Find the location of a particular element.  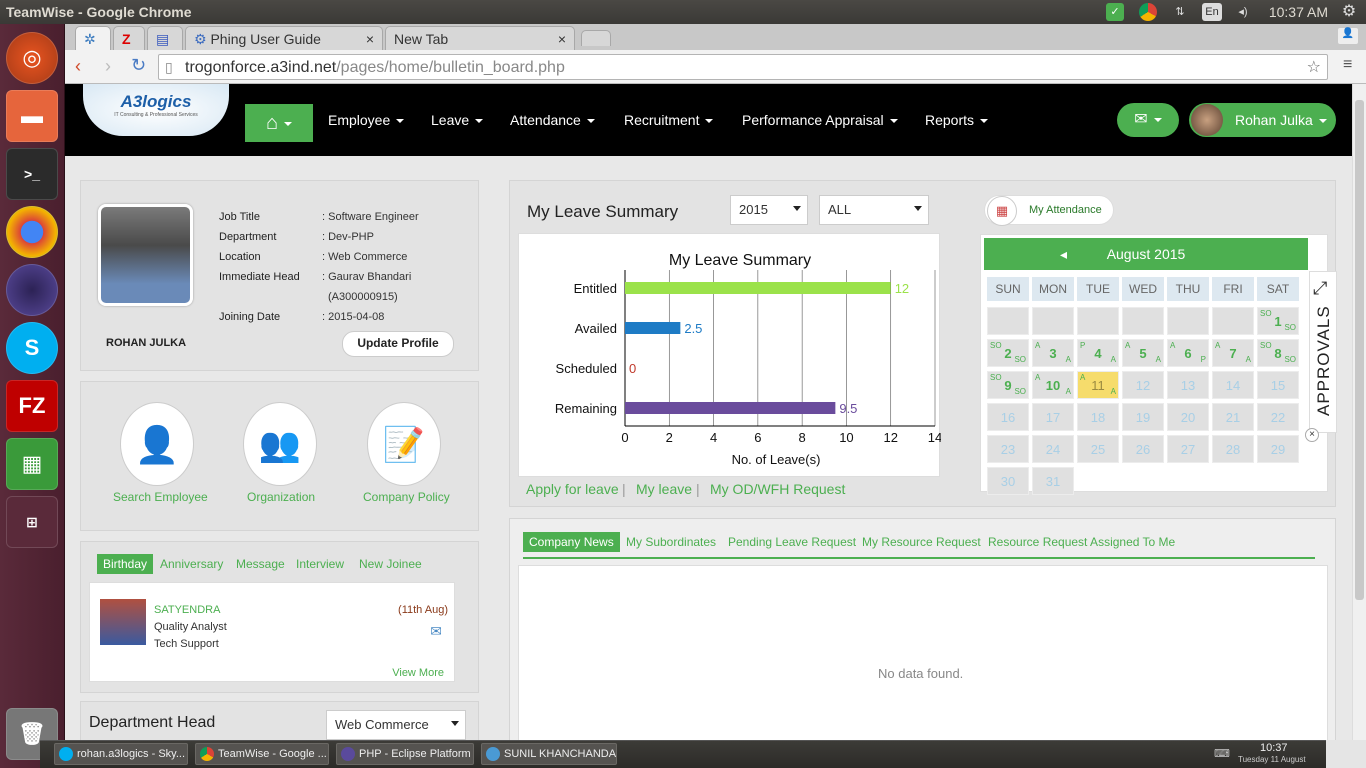

taskbar-eclipse: PHP - Eclipse Platform is located at coordinates (405, 754).